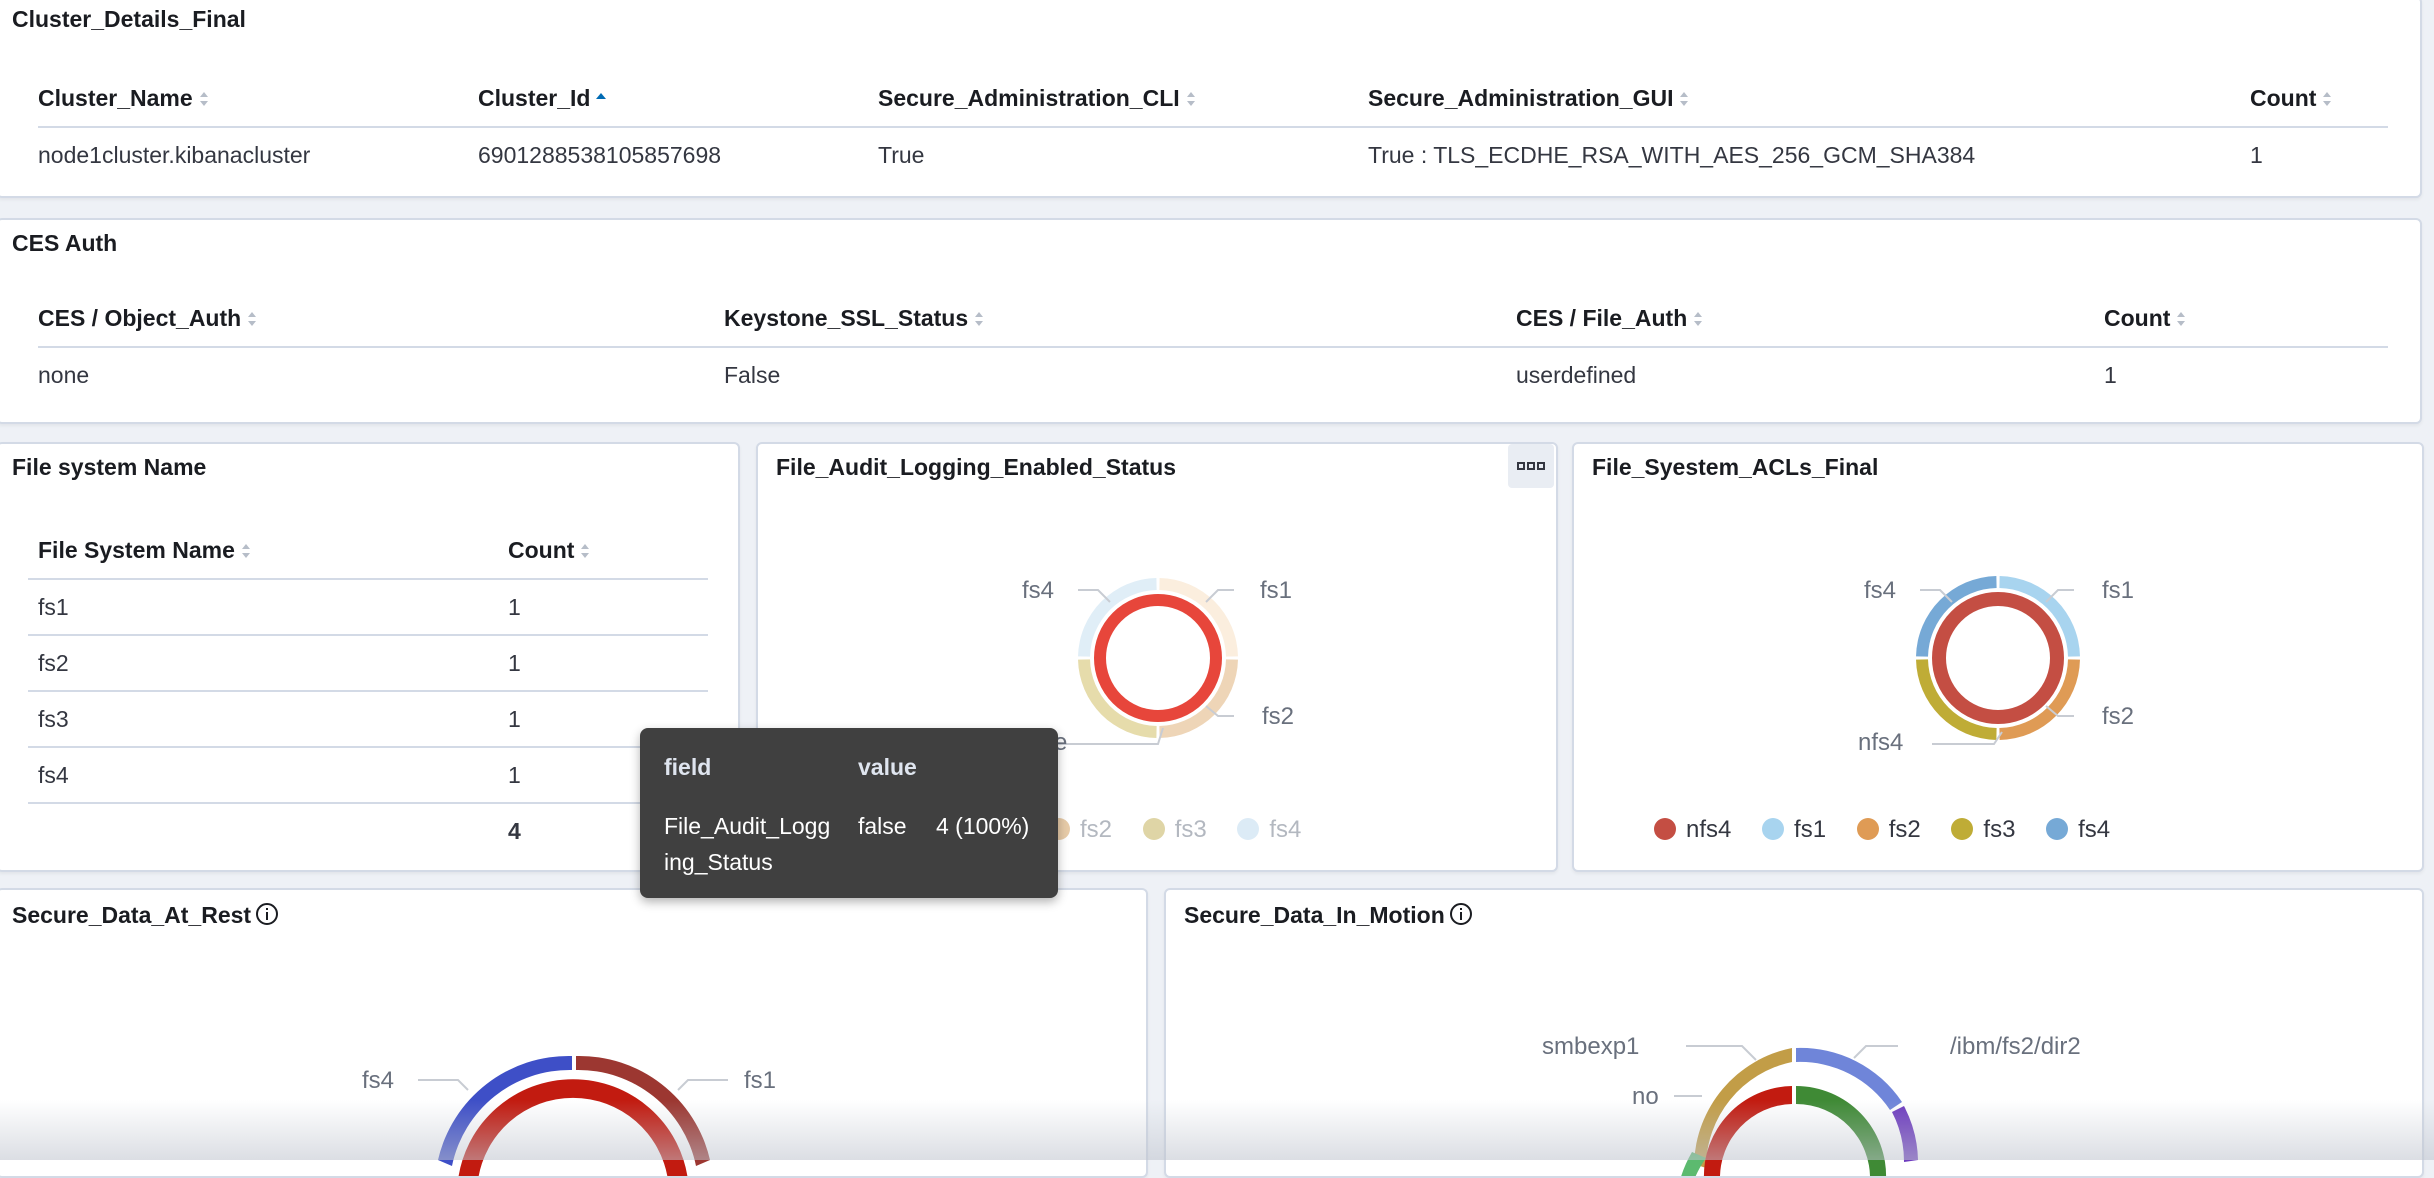 This screenshot has width=2434, height=1178. Describe the element at coordinates (268, 830) in the screenshot. I see `table-cell-empty` at that location.